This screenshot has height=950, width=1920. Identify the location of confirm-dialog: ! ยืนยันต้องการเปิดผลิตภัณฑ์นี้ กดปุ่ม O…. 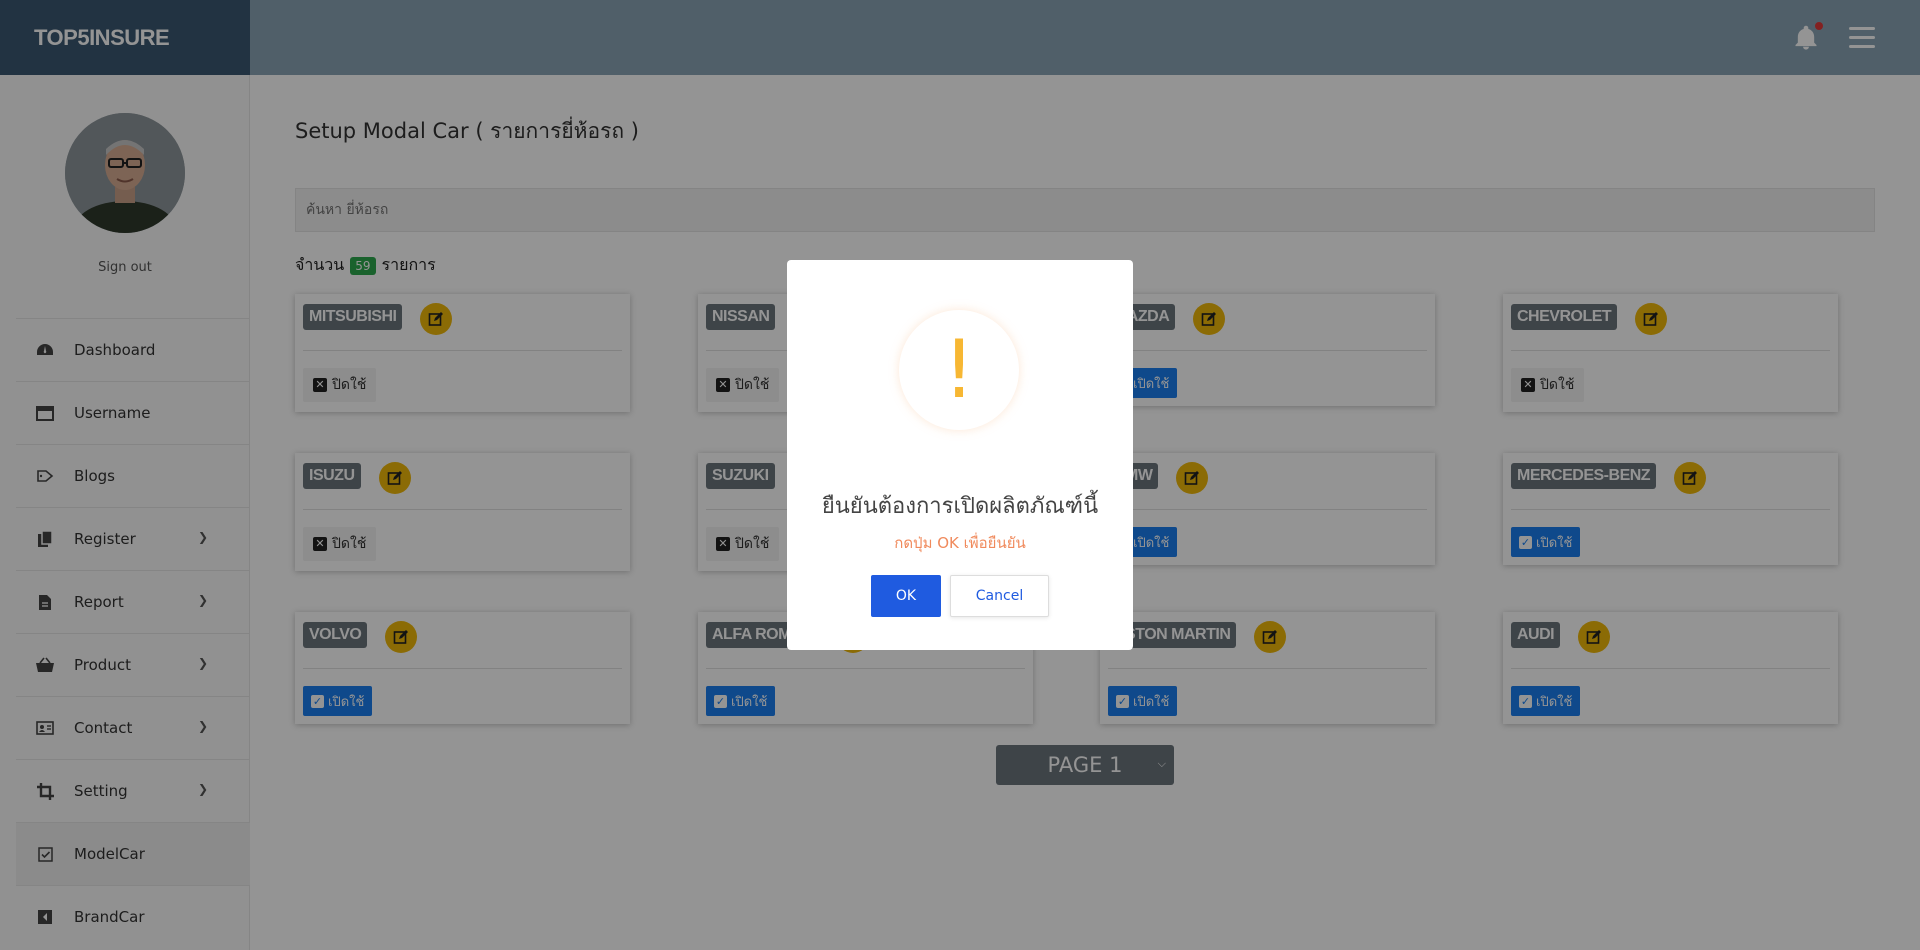
(960, 455).